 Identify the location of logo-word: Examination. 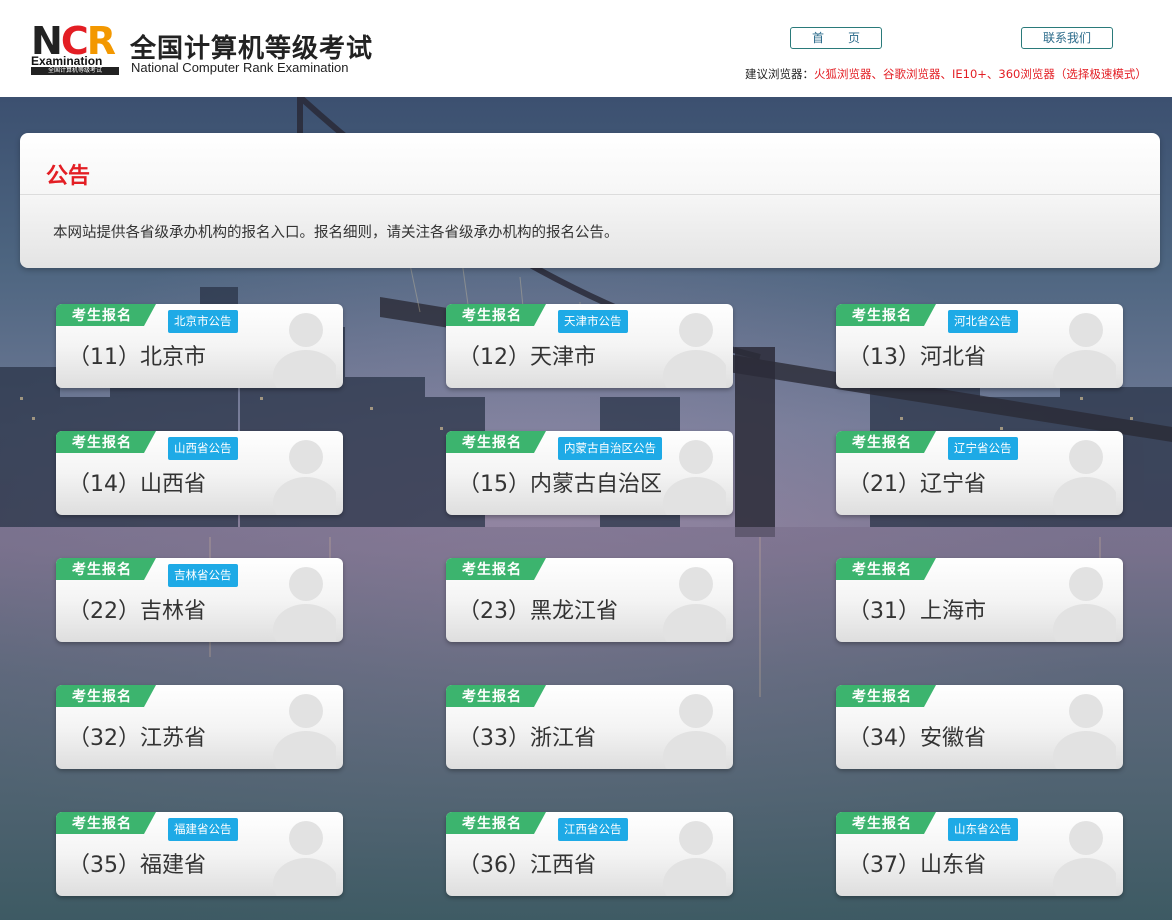
(67, 61).